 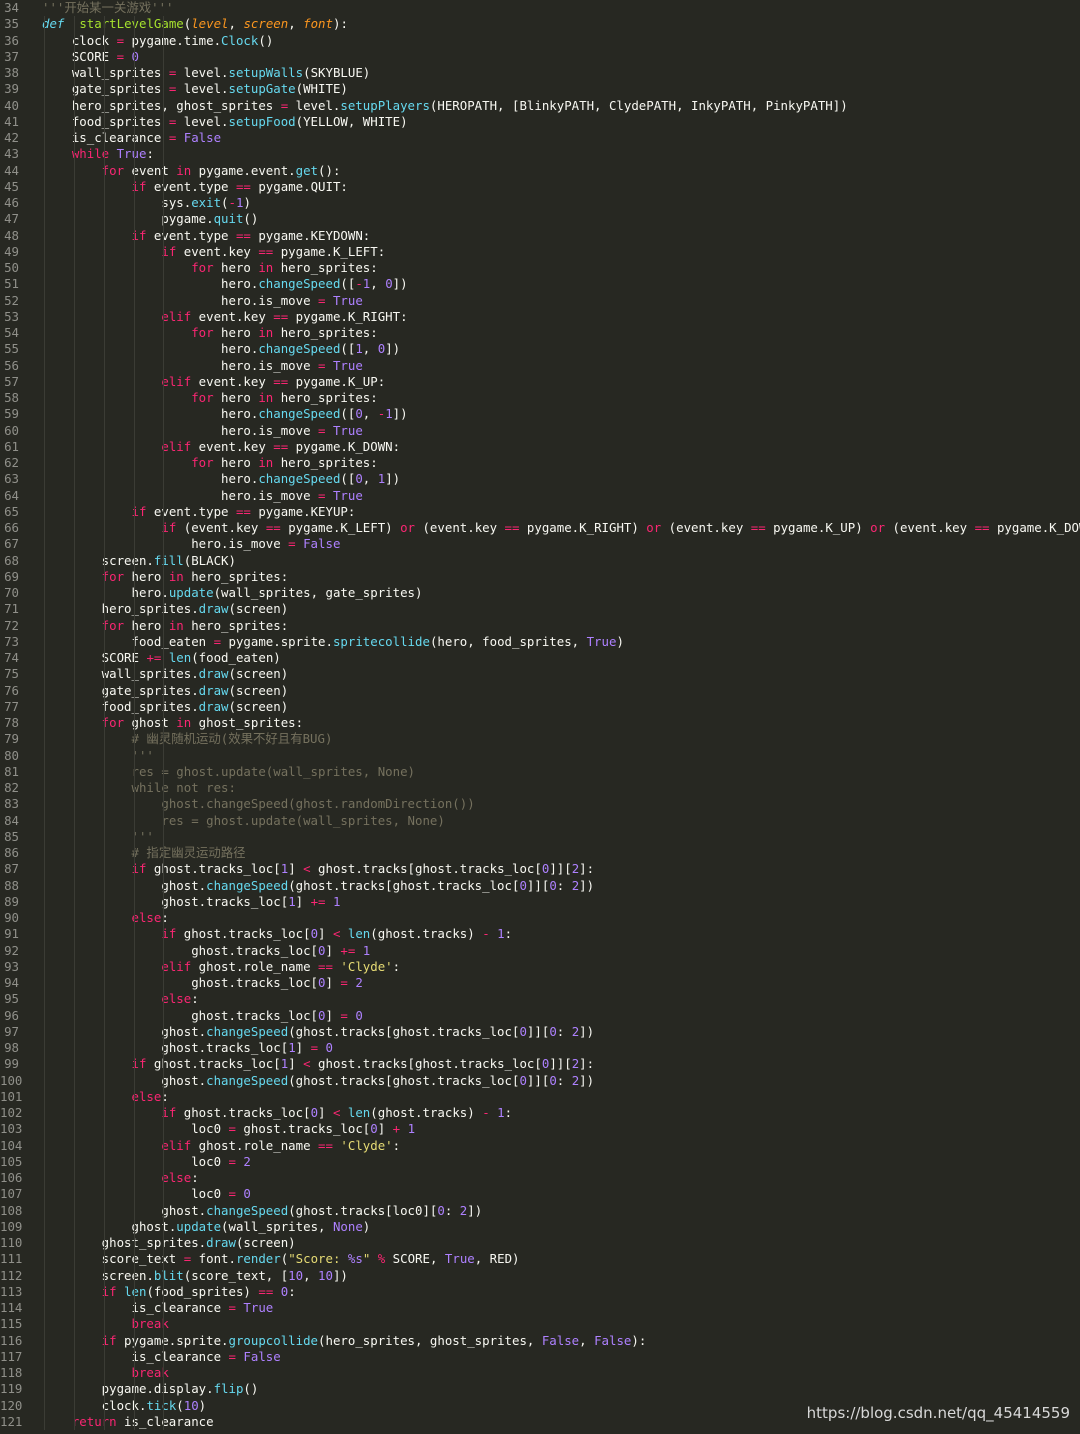 I want to click on code-token: ghost_sprites., so click(x=154, y=1242).